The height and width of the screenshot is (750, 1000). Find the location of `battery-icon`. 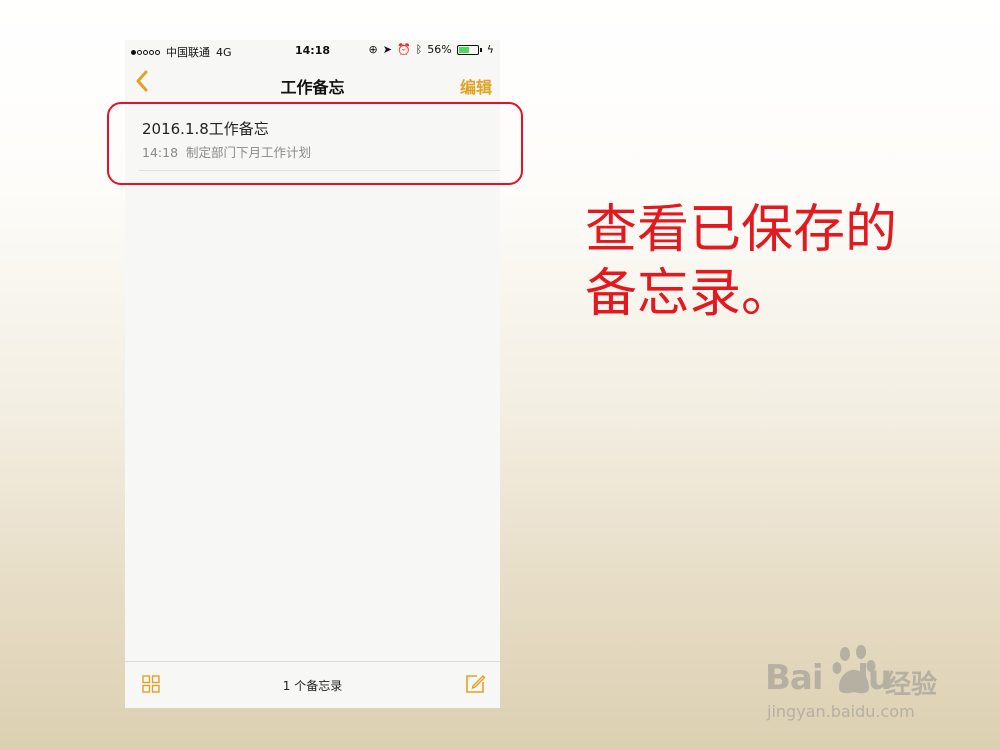

battery-icon is located at coordinates (467, 49).